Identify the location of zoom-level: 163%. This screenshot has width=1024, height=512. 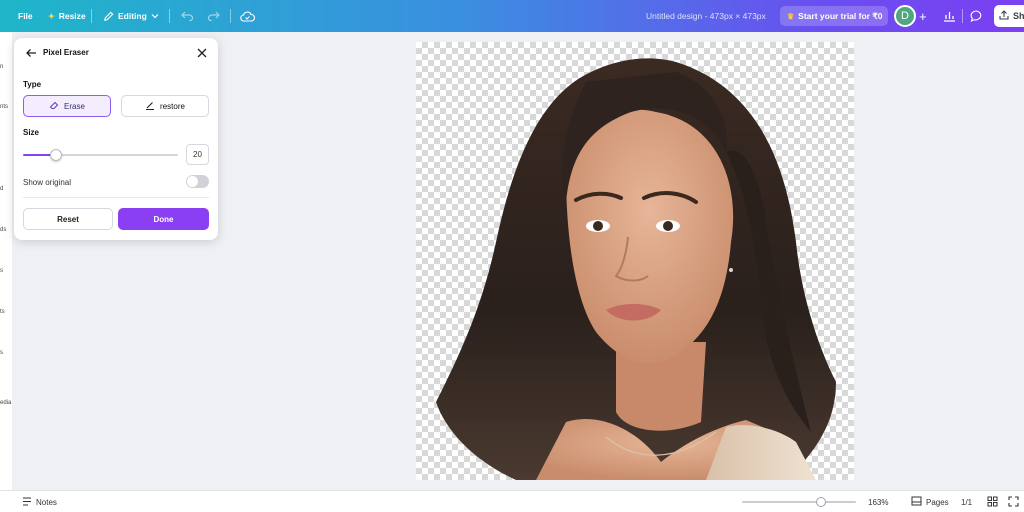
(878, 501).